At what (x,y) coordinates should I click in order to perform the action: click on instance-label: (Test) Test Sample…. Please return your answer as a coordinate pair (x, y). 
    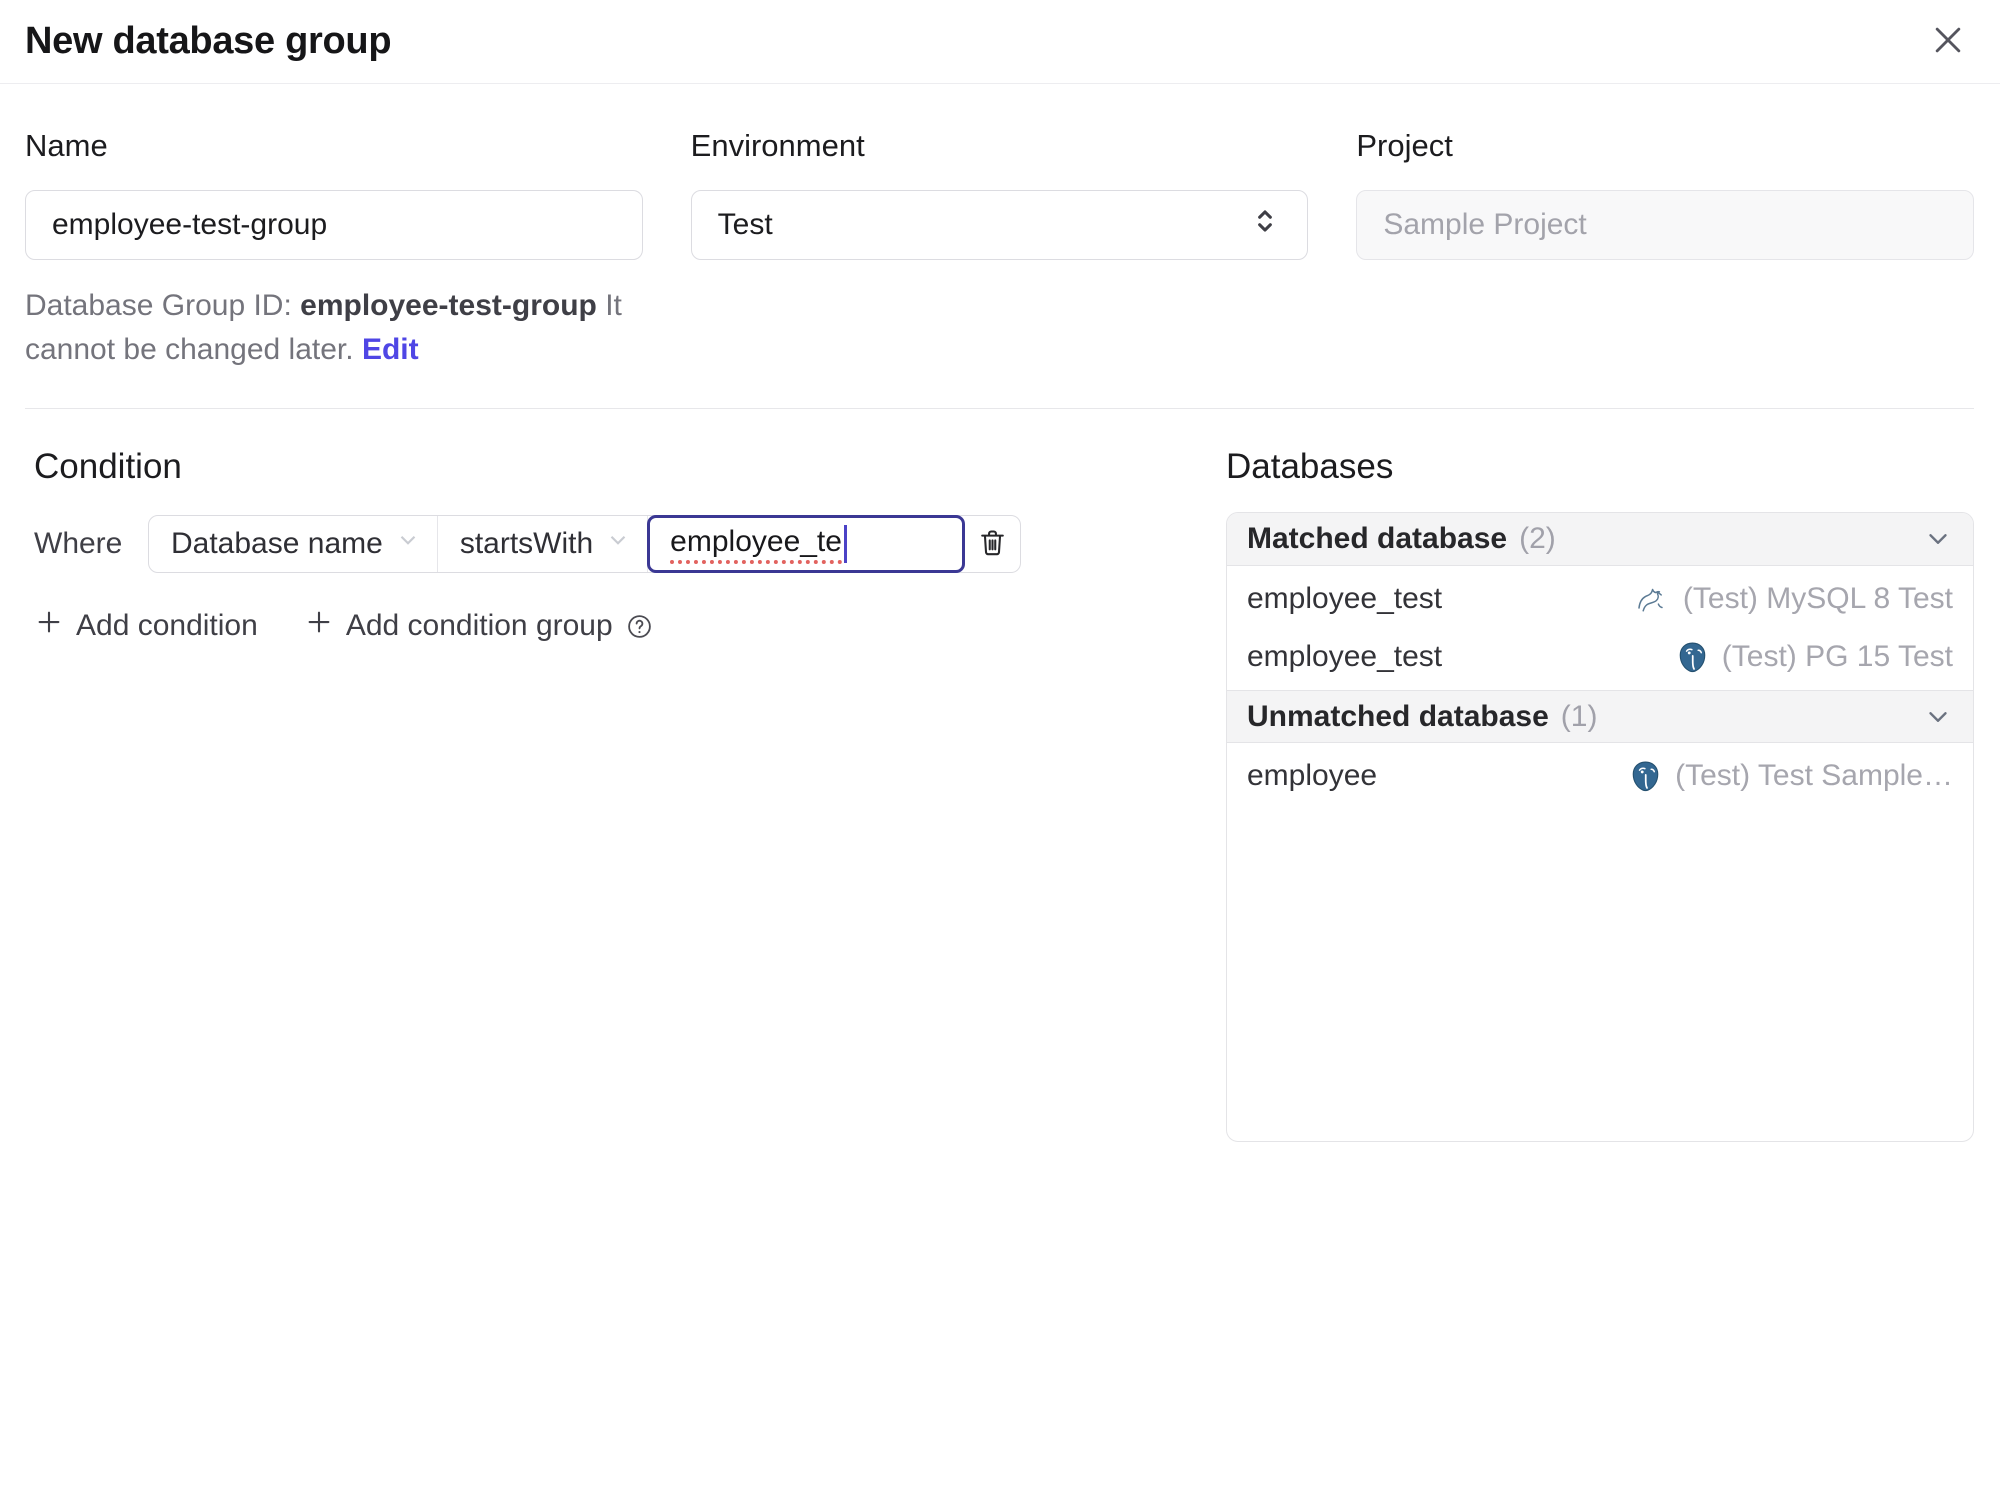
    Looking at the image, I should click on (1814, 775).